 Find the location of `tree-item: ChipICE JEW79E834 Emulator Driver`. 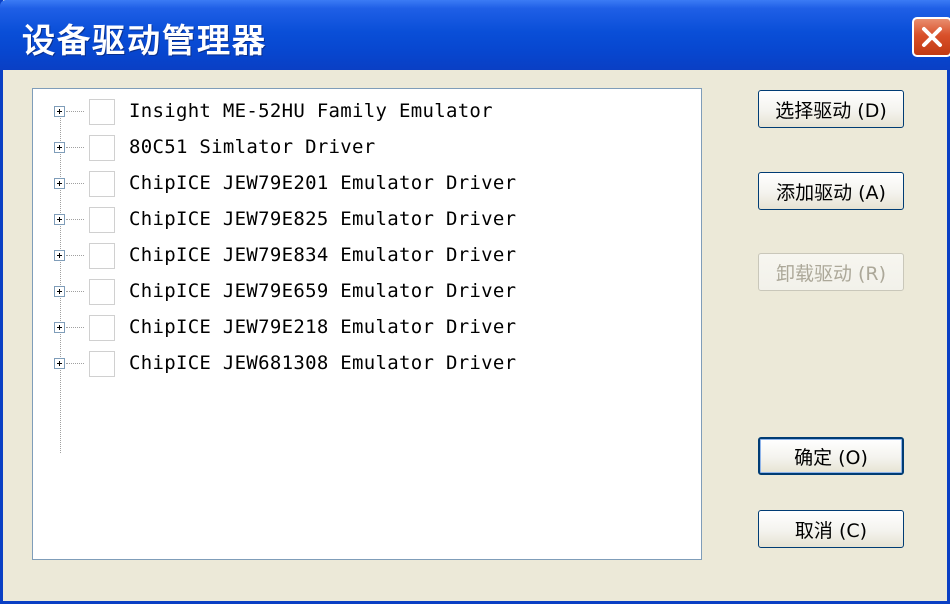

tree-item: ChipICE JEW79E834 Emulator Driver is located at coordinates (363, 256).